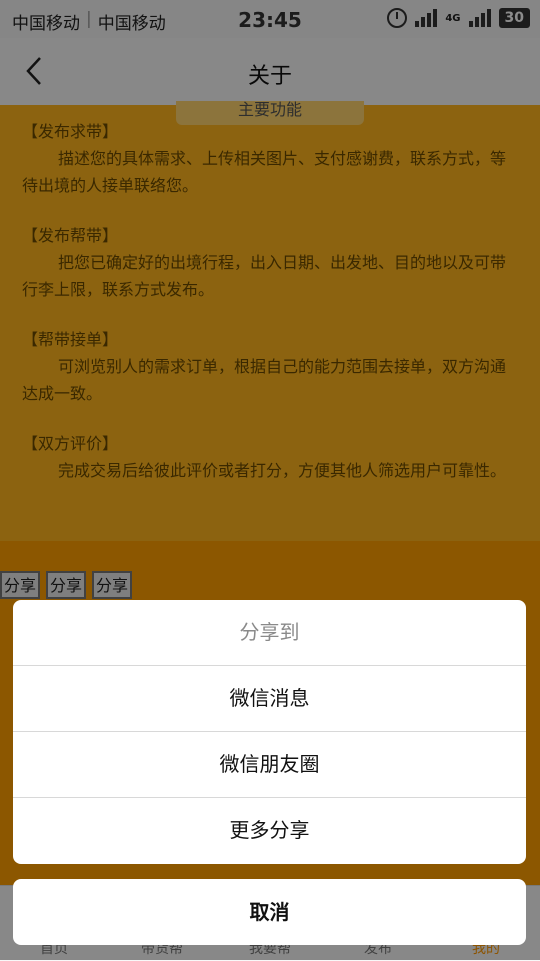 The image size is (540, 961). Describe the element at coordinates (269, 699) in the screenshot. I see `share-wechat-message-button: 微信消息` at that location.